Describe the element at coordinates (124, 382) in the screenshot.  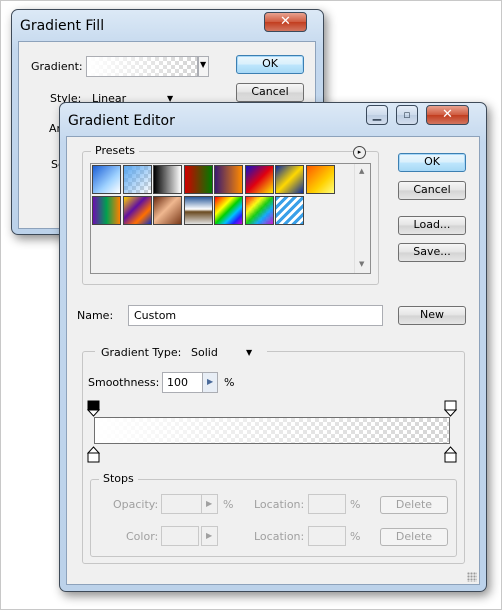
I see `smoothness-label: Smoothness:` at that location.